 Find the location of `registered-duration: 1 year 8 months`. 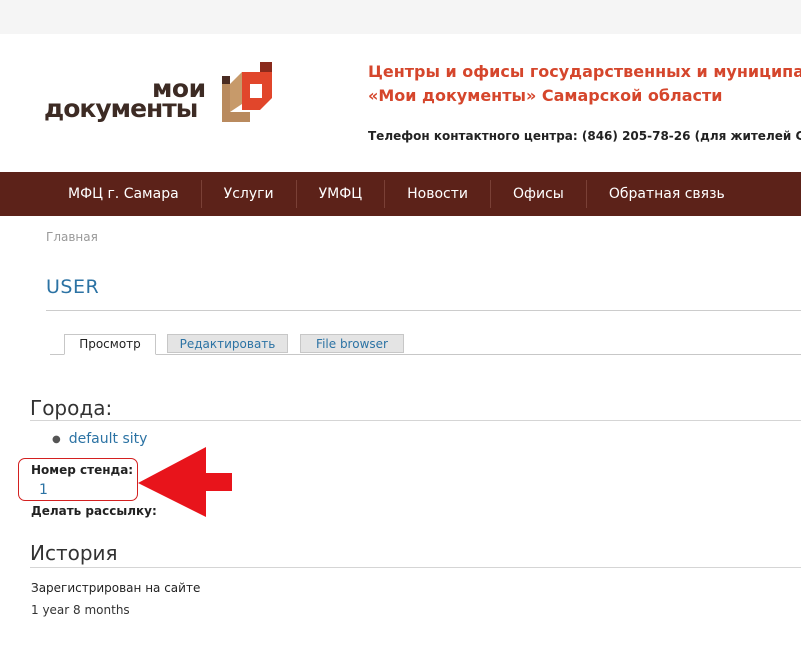

registered-duration: 1 year 8 months is located at coordinates (80, 610).